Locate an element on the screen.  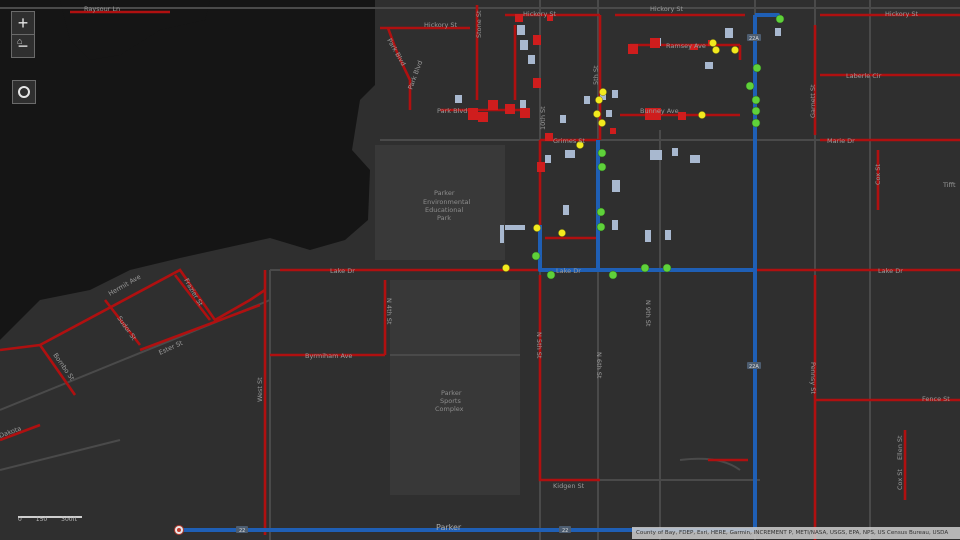
zoom-control: + − is located at coordinates (23, 34).